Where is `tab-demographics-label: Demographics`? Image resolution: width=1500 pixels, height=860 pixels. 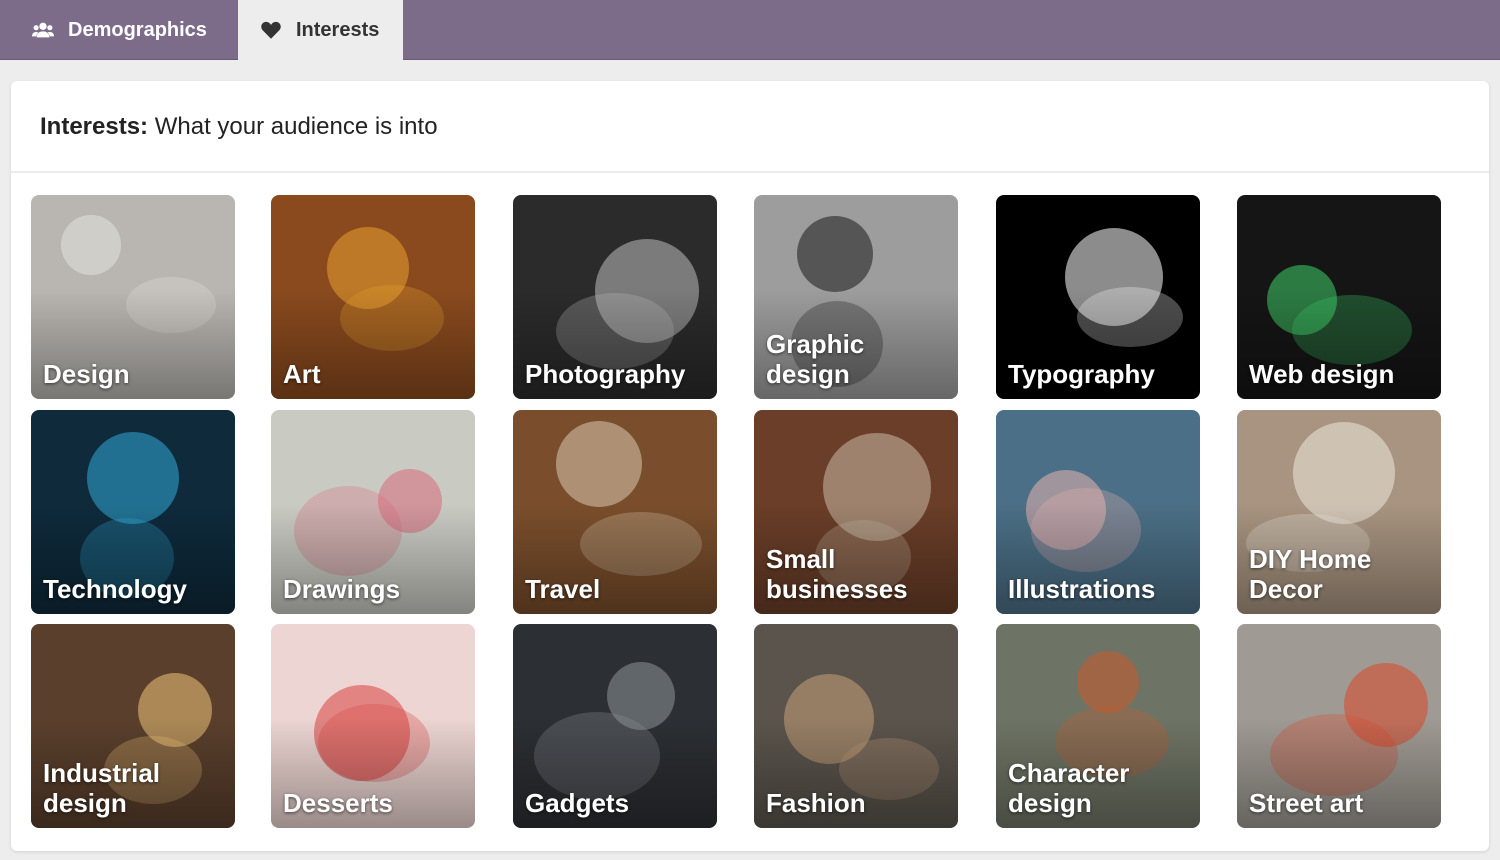
tab-demographics-label: Demographics is located at coordinates (137, 29).